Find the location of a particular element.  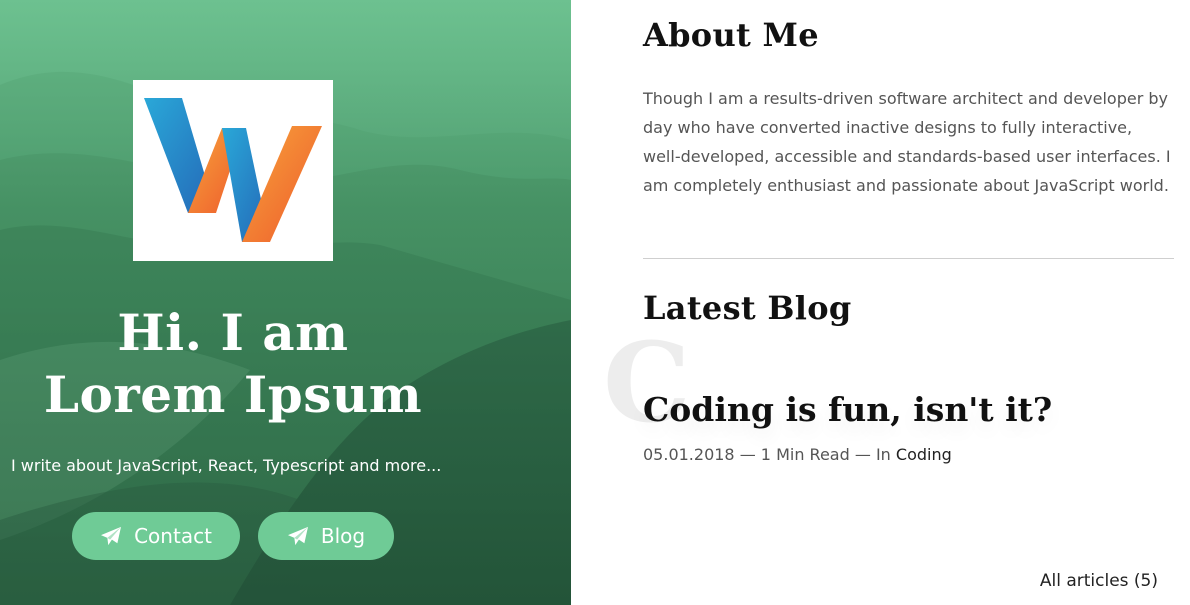

hero-title-line1: Hi. I am is located at coordinates (233, 333).